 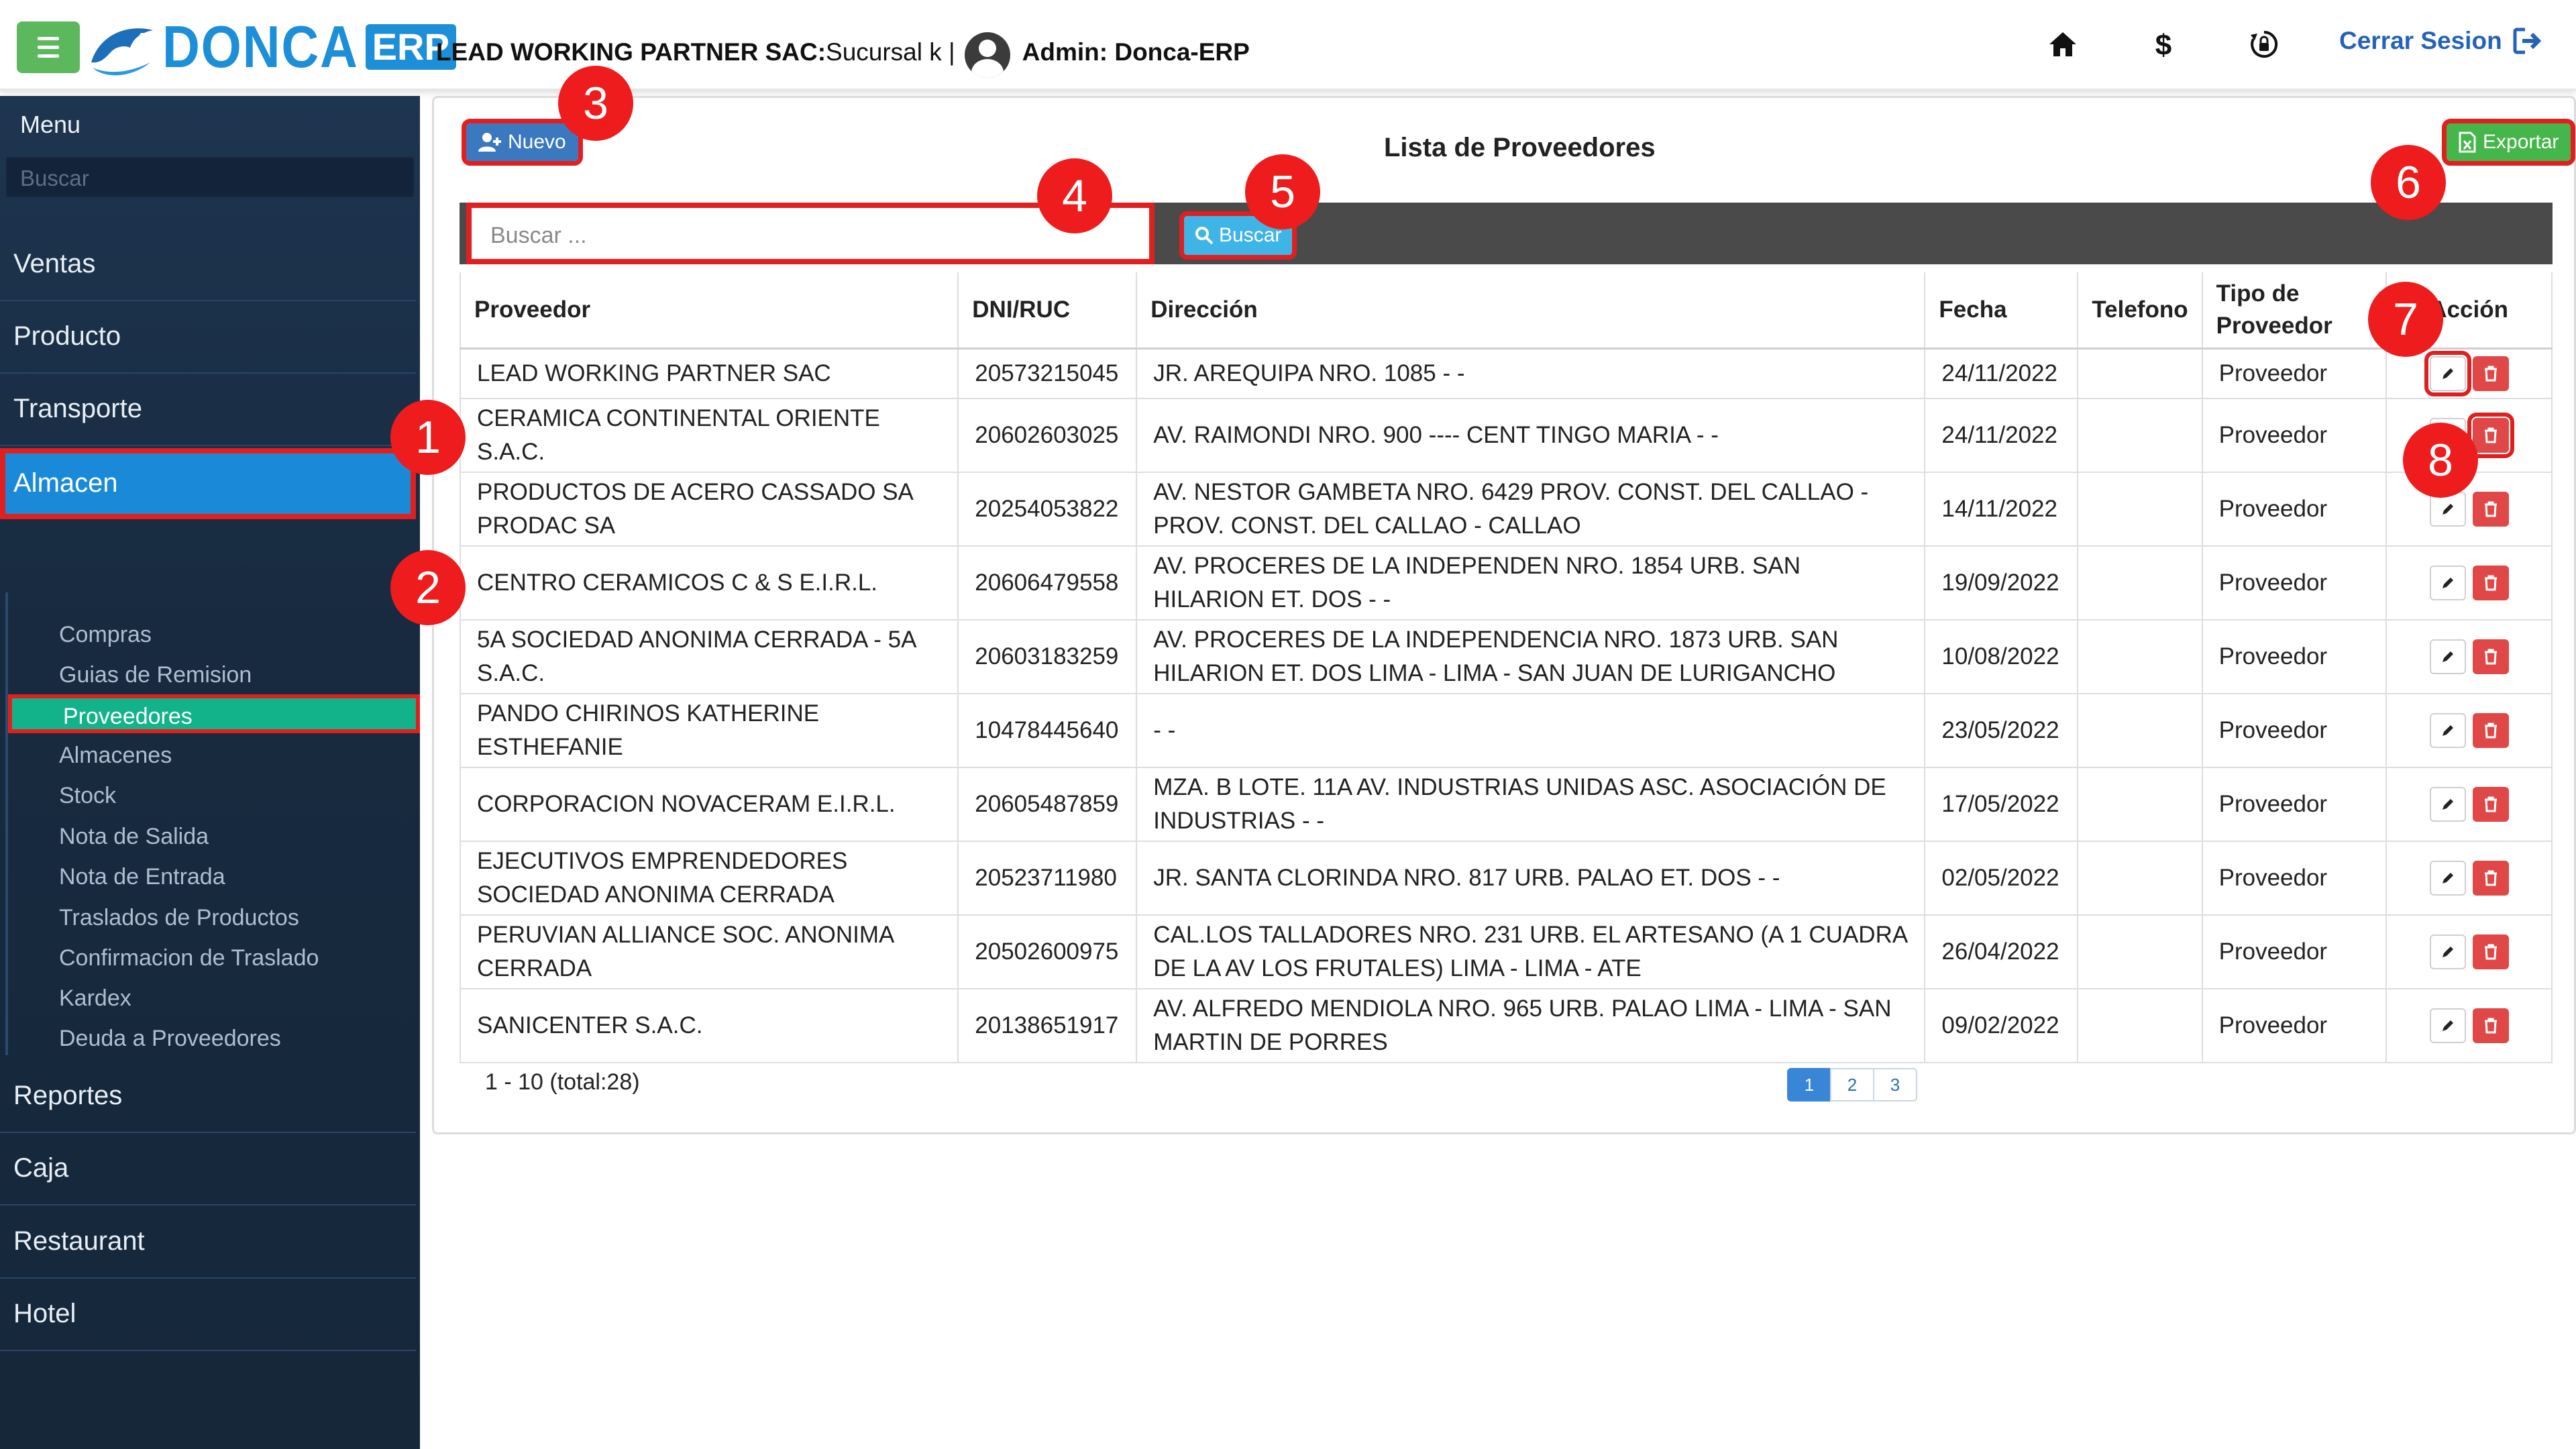 I want to click on sidebar-item-reportes: Reportes, so click(x=208, y=1097).